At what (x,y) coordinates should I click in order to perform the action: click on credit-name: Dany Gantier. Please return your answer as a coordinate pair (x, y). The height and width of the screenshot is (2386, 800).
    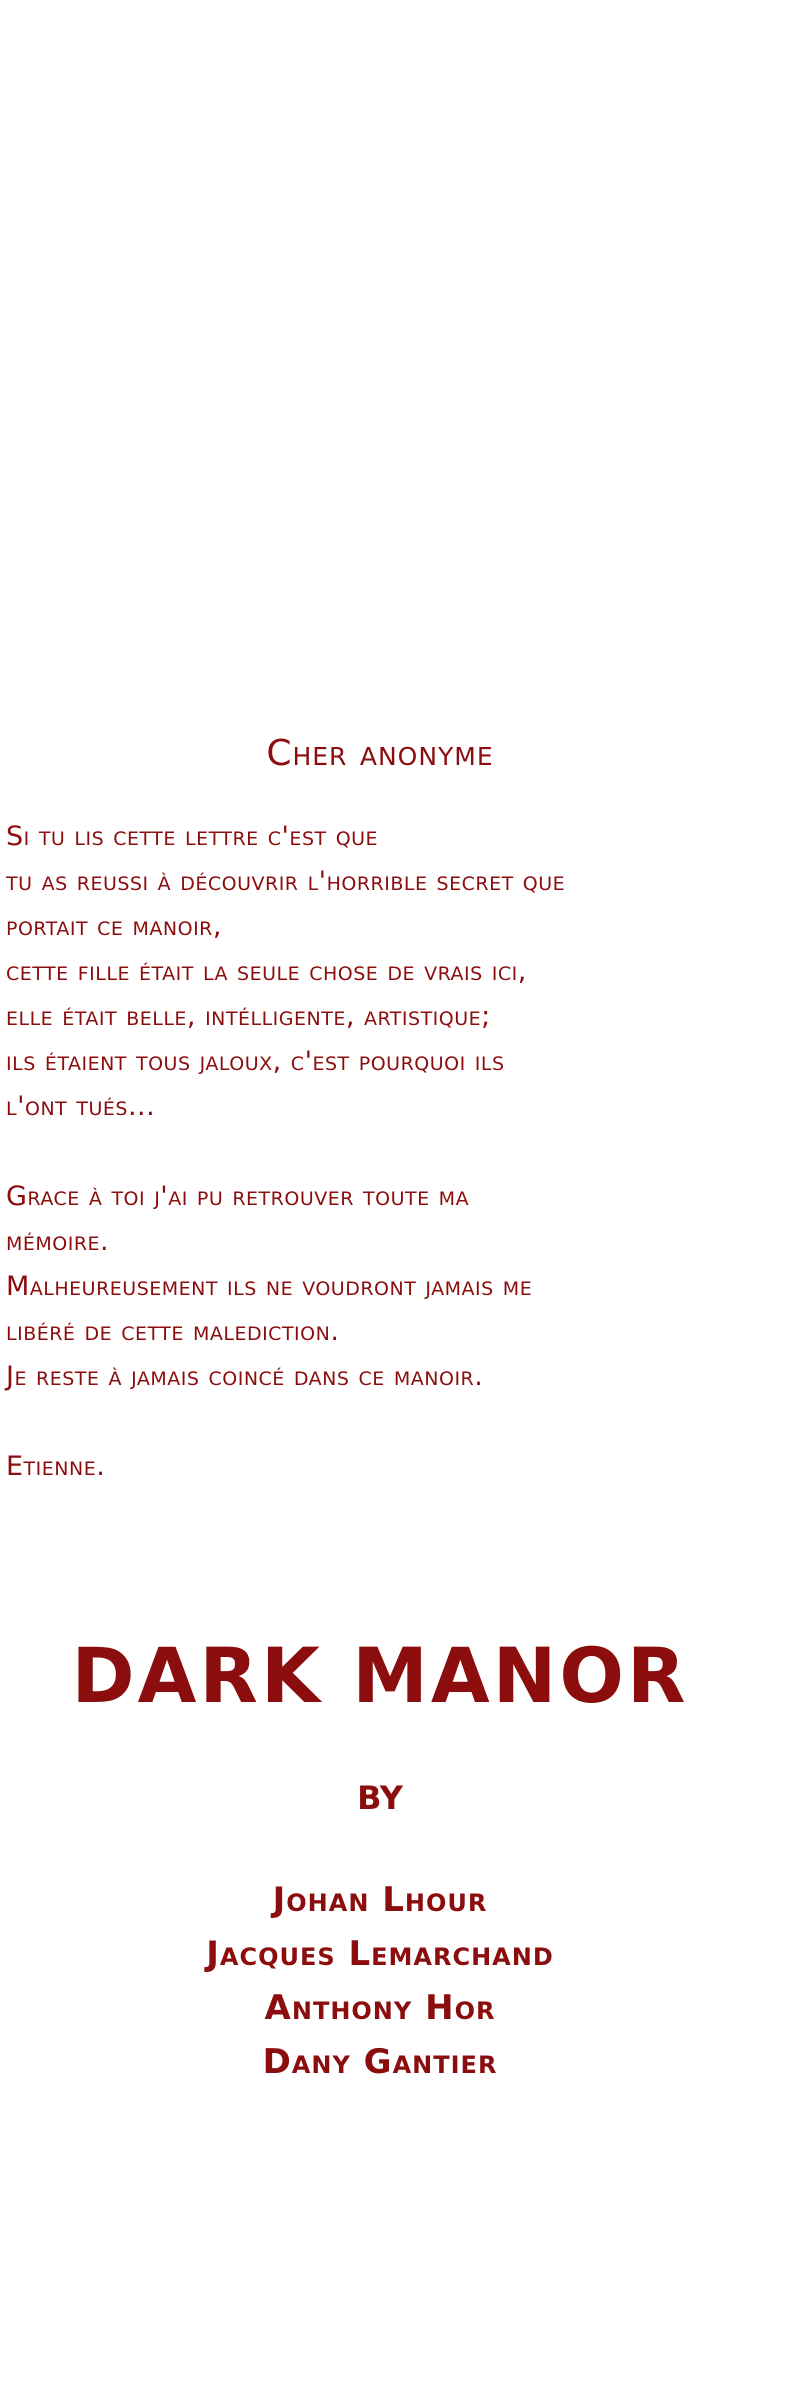
    Looking at the image, I should click on (380, 2062).